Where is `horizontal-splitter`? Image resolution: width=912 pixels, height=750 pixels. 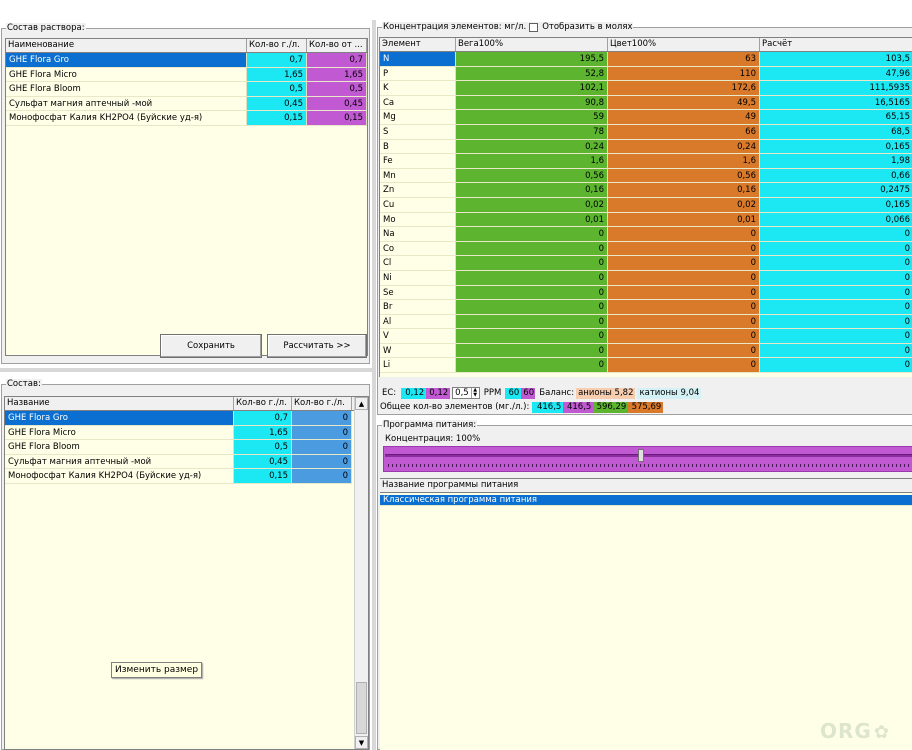
horizontal-splitter is located at coordinates (186, 370).